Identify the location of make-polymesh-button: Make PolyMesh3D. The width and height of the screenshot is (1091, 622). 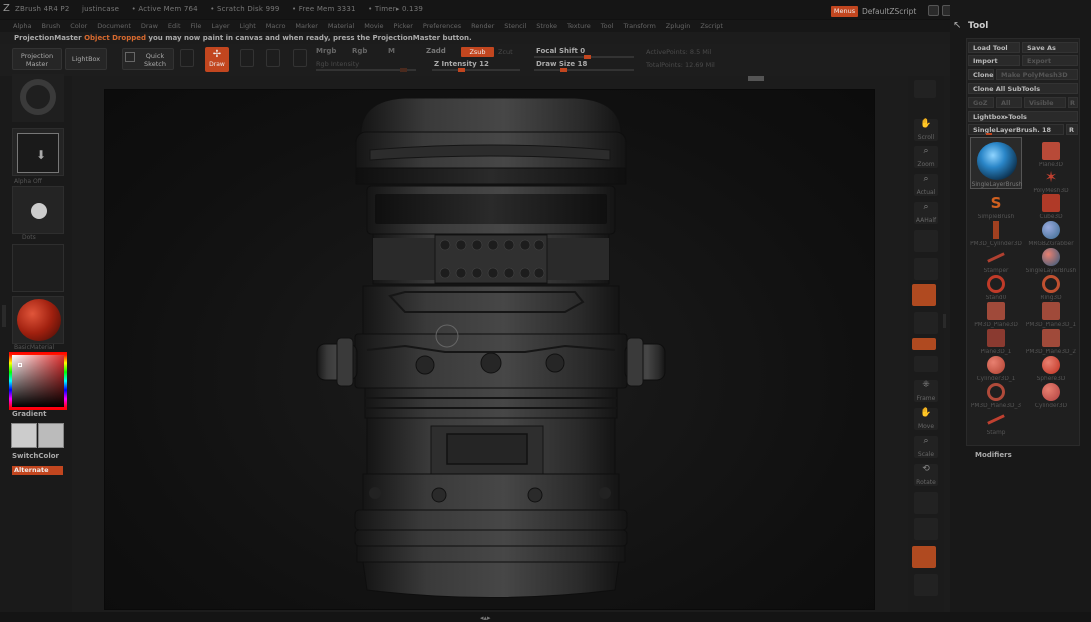
(1037, 74).